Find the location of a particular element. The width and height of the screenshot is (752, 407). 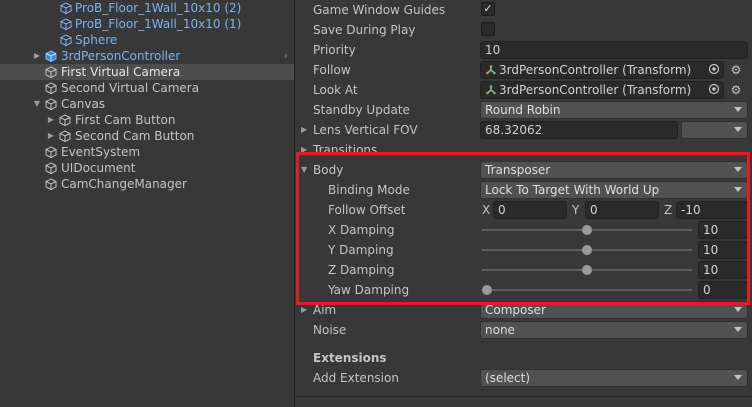

follow-value: 3rdPersonController (Transform) is located at coordinates (595, 70).